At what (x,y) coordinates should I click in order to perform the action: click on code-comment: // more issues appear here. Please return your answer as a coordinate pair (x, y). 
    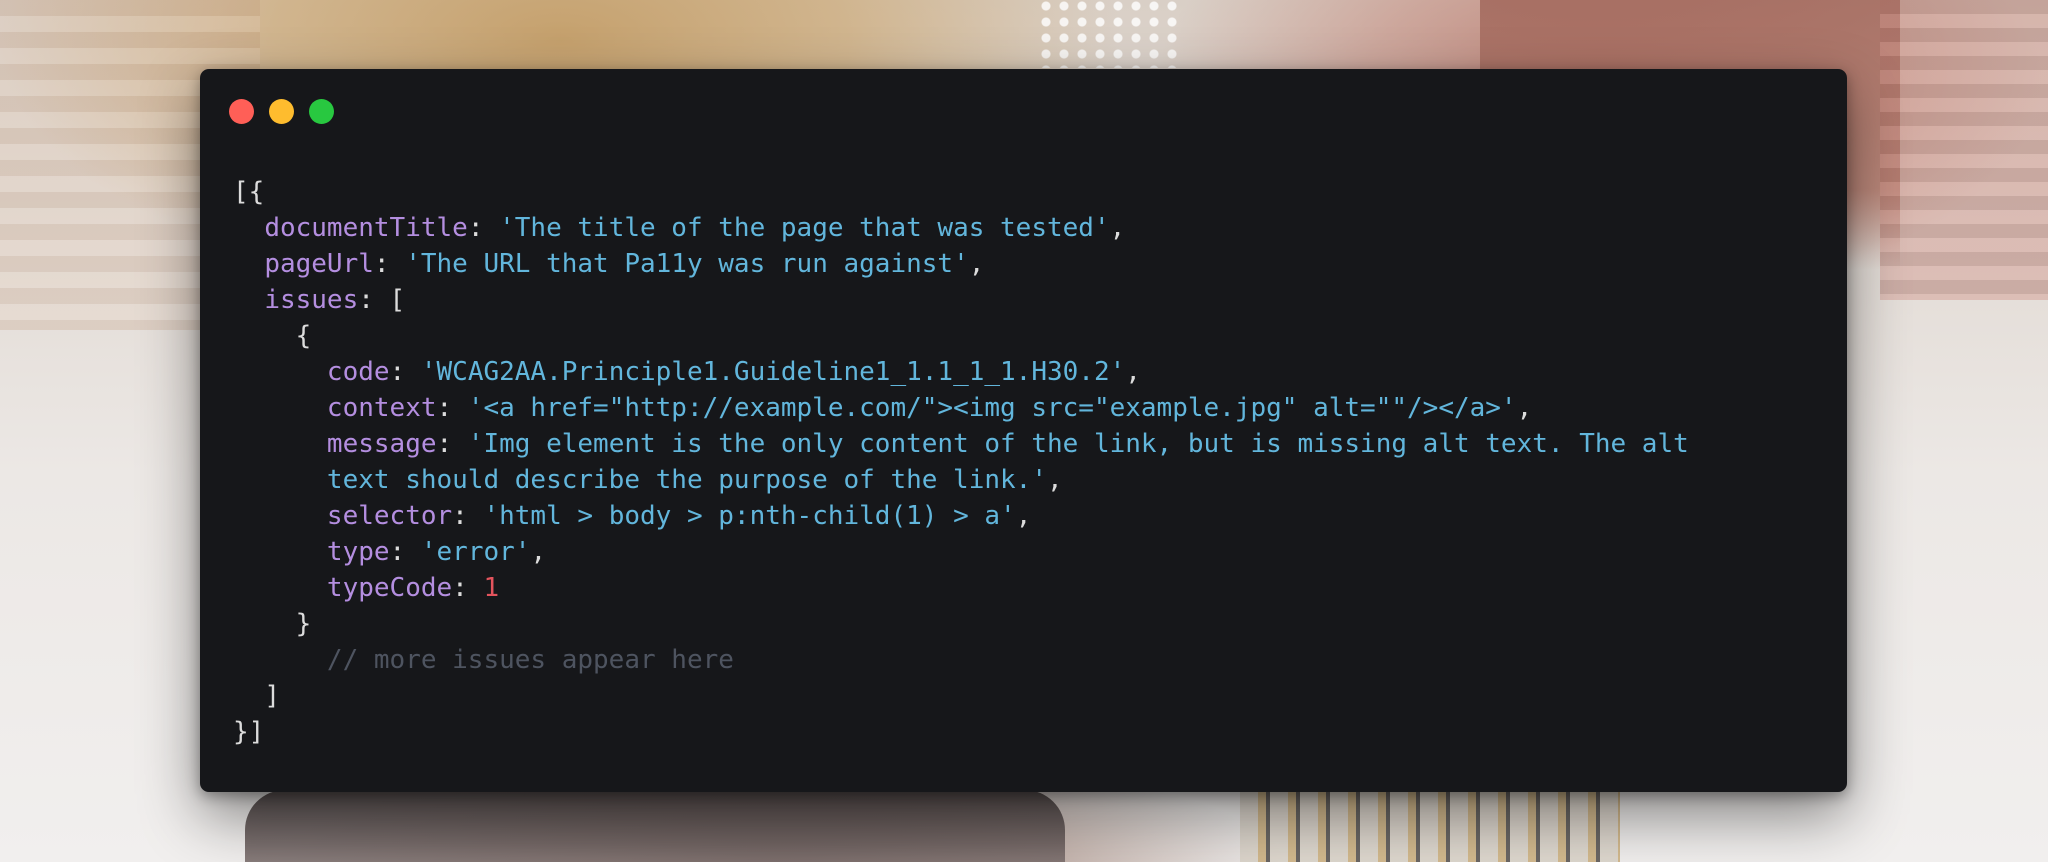
    Looking at the image, I should click on (530, 660).